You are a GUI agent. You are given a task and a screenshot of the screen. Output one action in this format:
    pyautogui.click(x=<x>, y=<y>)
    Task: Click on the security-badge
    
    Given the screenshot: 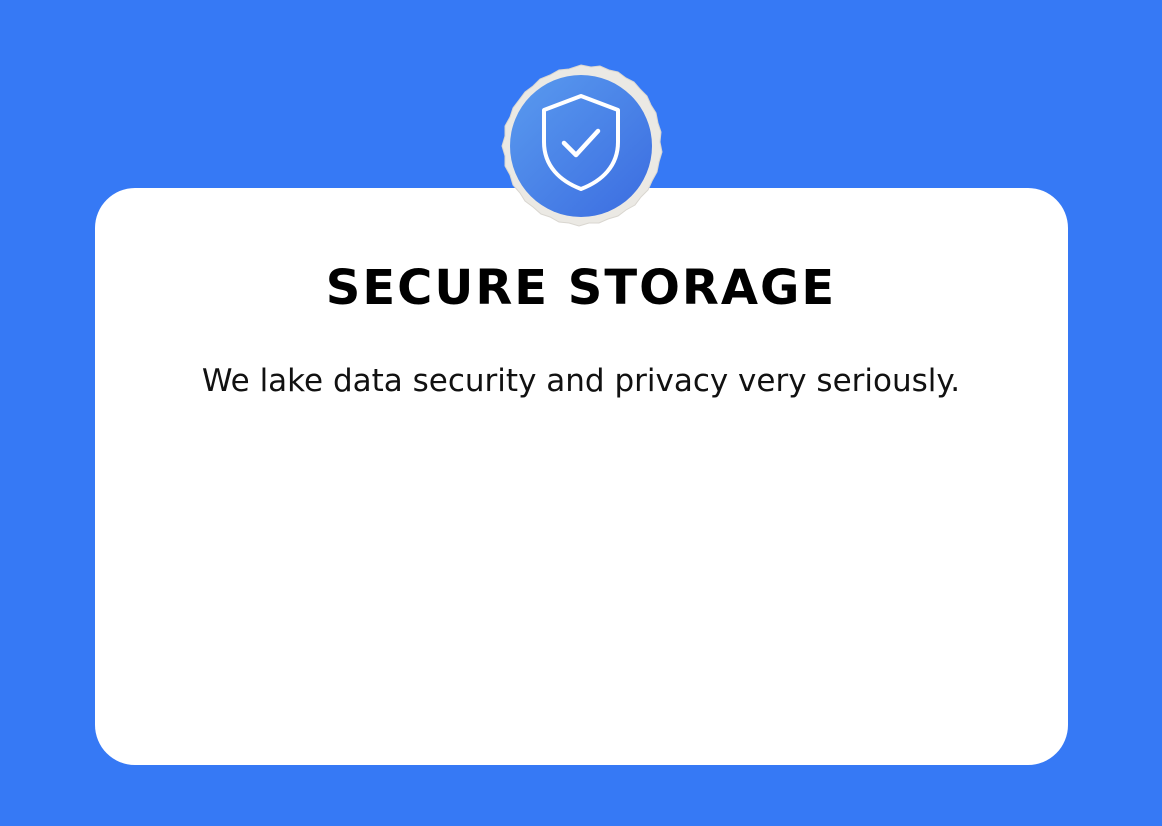 What is the action you would take?
    pyautogui.click(x=581, y=147)
    